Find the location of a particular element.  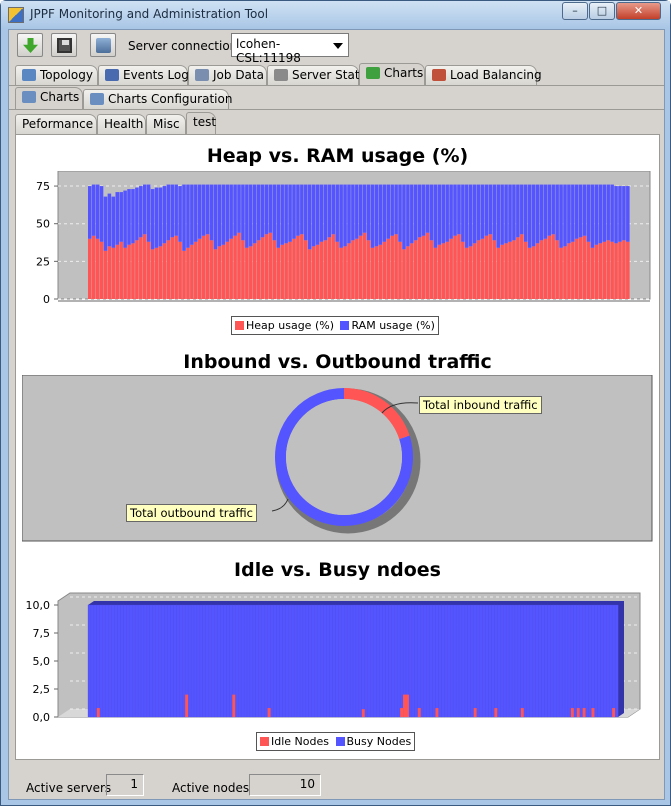

heap-legend-swatch is located at coordinates (239, 325).